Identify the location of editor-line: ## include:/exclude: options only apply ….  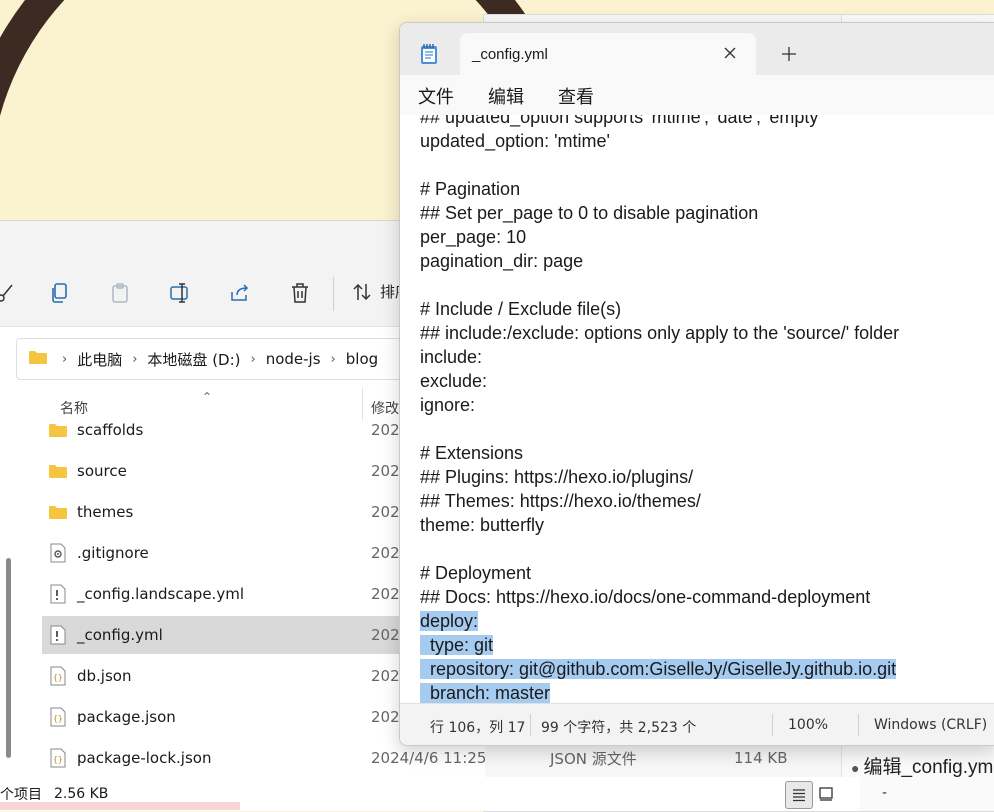
(660, 333).